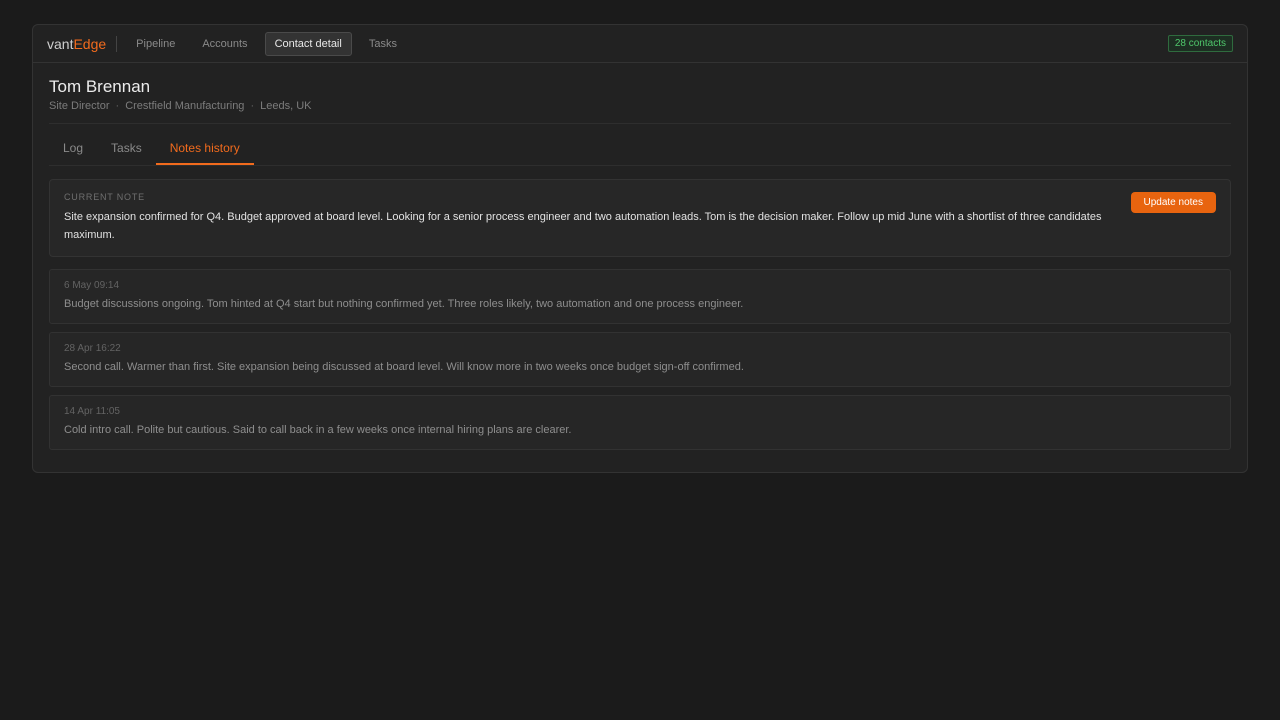 Image resolution: width=1280 pixels, height=720 pixels. Describe the element at coordinates (60, 43) in the screenshot. I see `logo-text-left: vant` at that location.